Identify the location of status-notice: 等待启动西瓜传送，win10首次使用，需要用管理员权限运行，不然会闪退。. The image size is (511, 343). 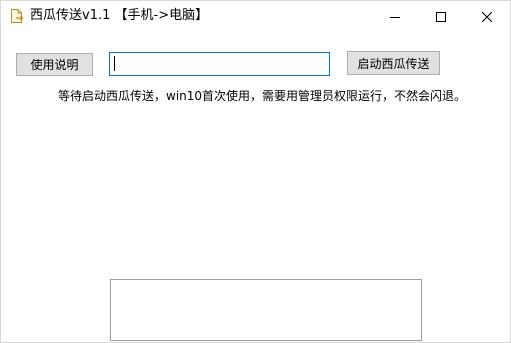
(262, 96).